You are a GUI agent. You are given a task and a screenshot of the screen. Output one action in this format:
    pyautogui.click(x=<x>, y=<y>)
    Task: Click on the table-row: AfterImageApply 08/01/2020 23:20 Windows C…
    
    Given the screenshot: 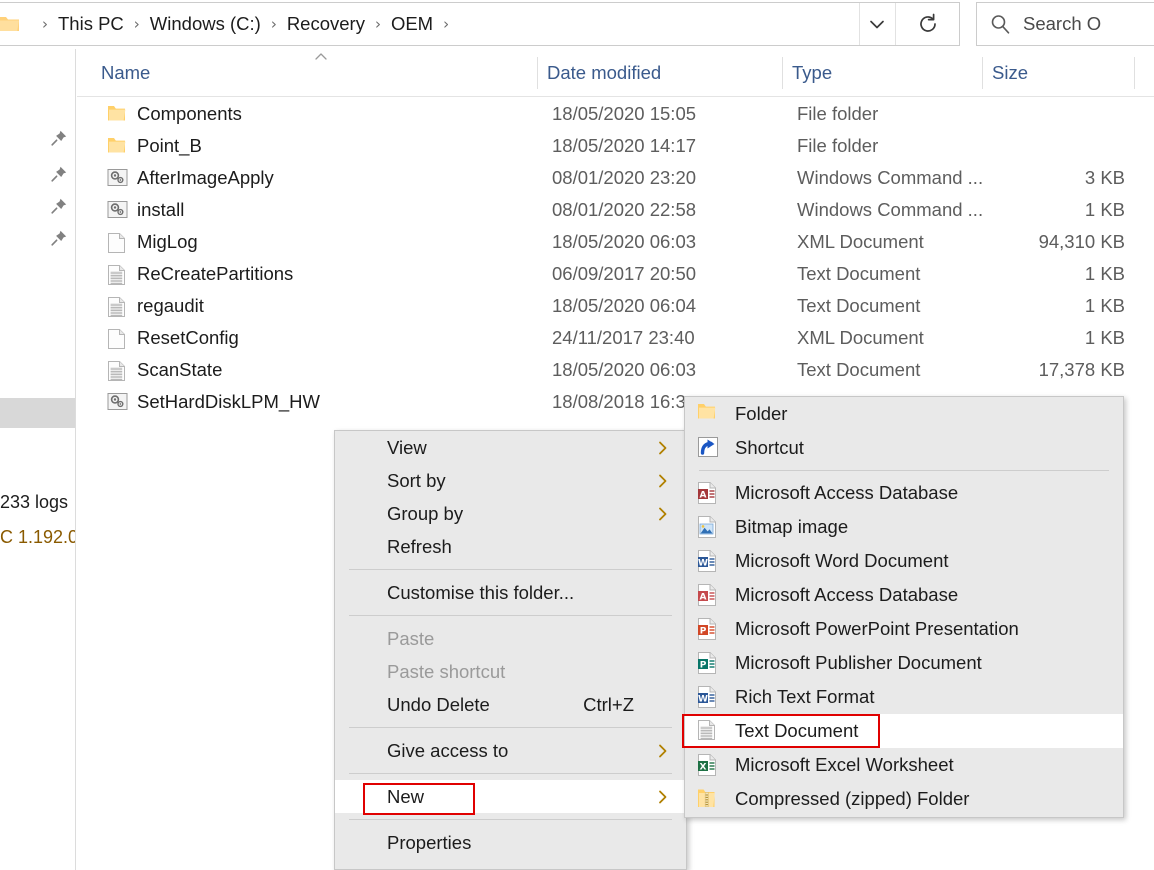 What is the action you would take?
    pyautogui.click(x=615, y=178)
    